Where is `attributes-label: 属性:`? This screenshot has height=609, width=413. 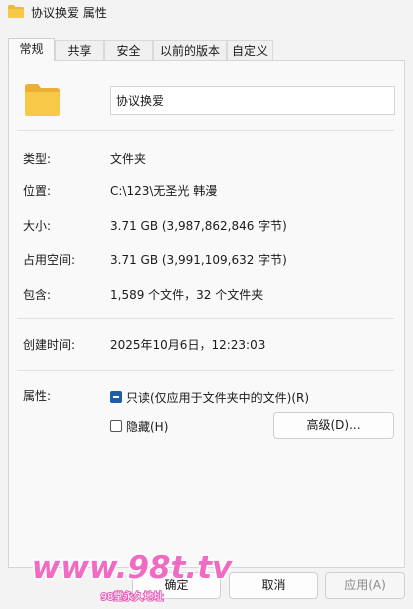
attributes-label: 属性: is located at coordinates (37, 396).